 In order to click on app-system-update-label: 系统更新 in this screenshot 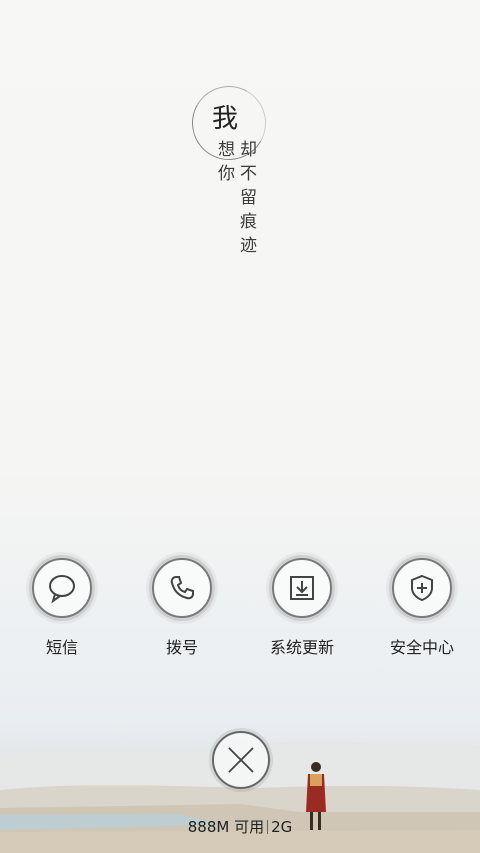, I will do `click(301, 647)`.